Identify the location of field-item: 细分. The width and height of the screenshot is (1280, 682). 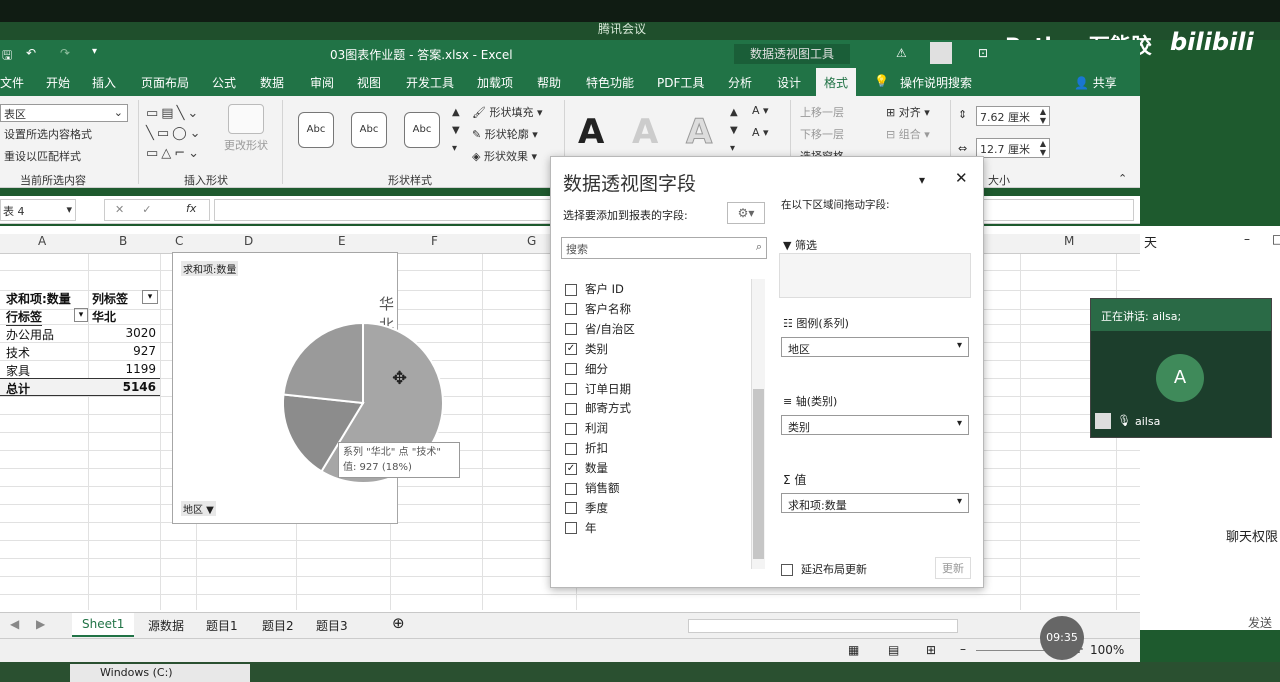
(586, 369).